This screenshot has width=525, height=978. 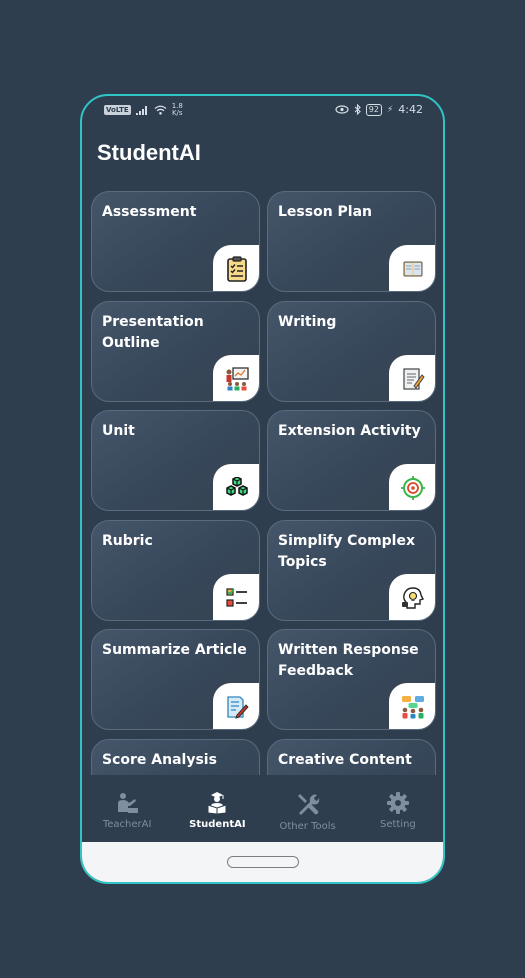 I want to click on writing-paper-pen-icon, so click(x=412, y=378).